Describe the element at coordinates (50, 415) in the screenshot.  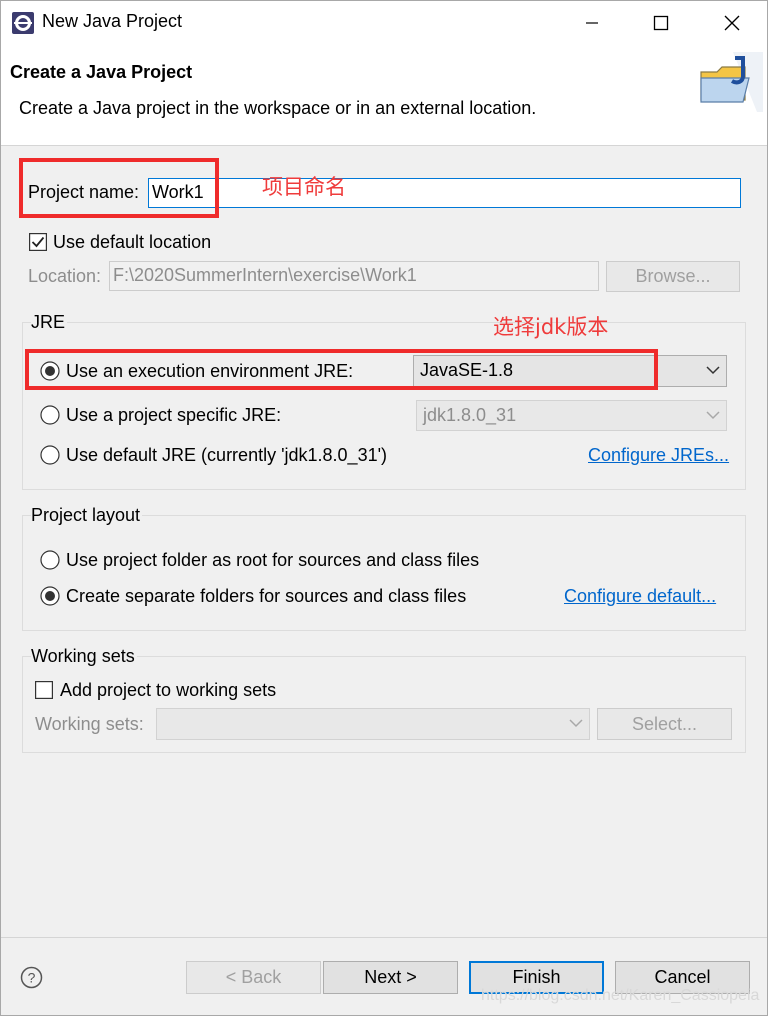
I see `project-specific-jre-radio` at that location.